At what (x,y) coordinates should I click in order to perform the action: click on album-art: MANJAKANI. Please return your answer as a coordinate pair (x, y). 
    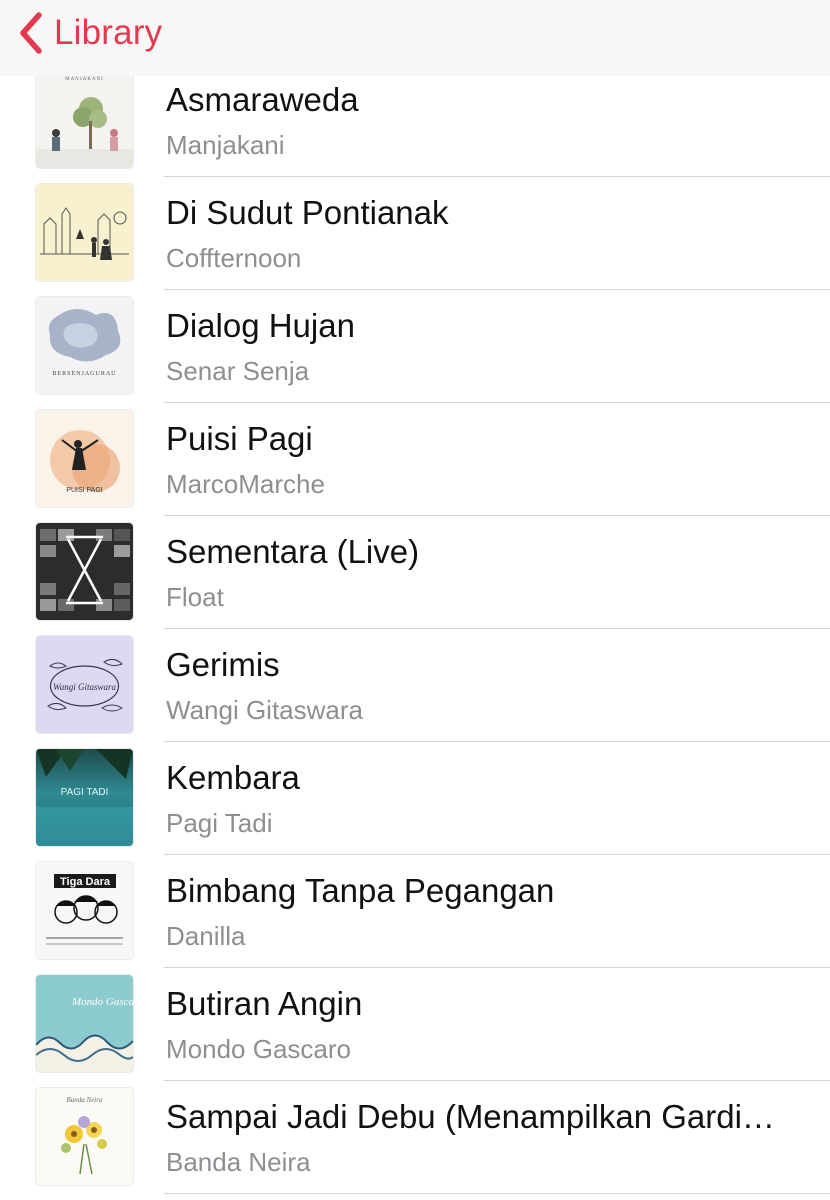
    Looking at the image, I should click on (84, 119).